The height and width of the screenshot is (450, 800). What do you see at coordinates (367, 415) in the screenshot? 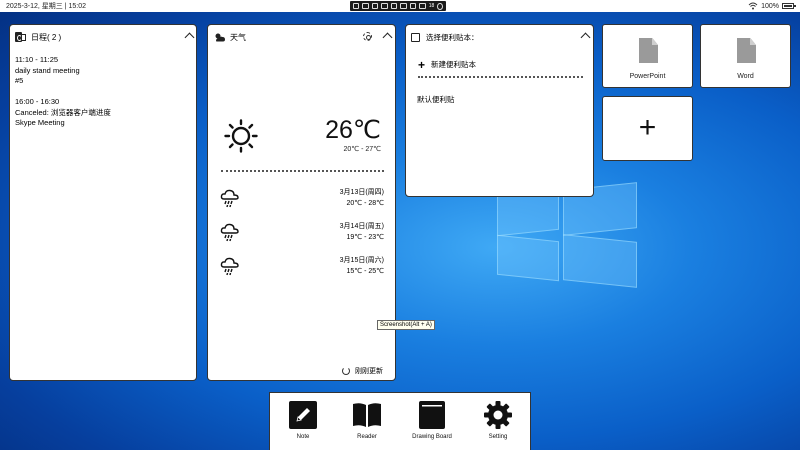
I see `book-icon` at bounding box center [367, 415].